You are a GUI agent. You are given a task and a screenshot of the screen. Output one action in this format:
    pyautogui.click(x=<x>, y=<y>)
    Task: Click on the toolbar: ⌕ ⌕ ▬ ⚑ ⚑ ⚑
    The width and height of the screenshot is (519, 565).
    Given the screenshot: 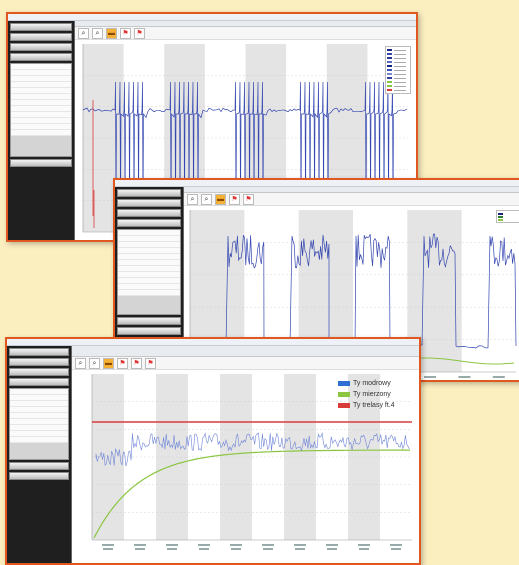 What is the action you would take?
    pyautogui.click(x=245, y=363)
    